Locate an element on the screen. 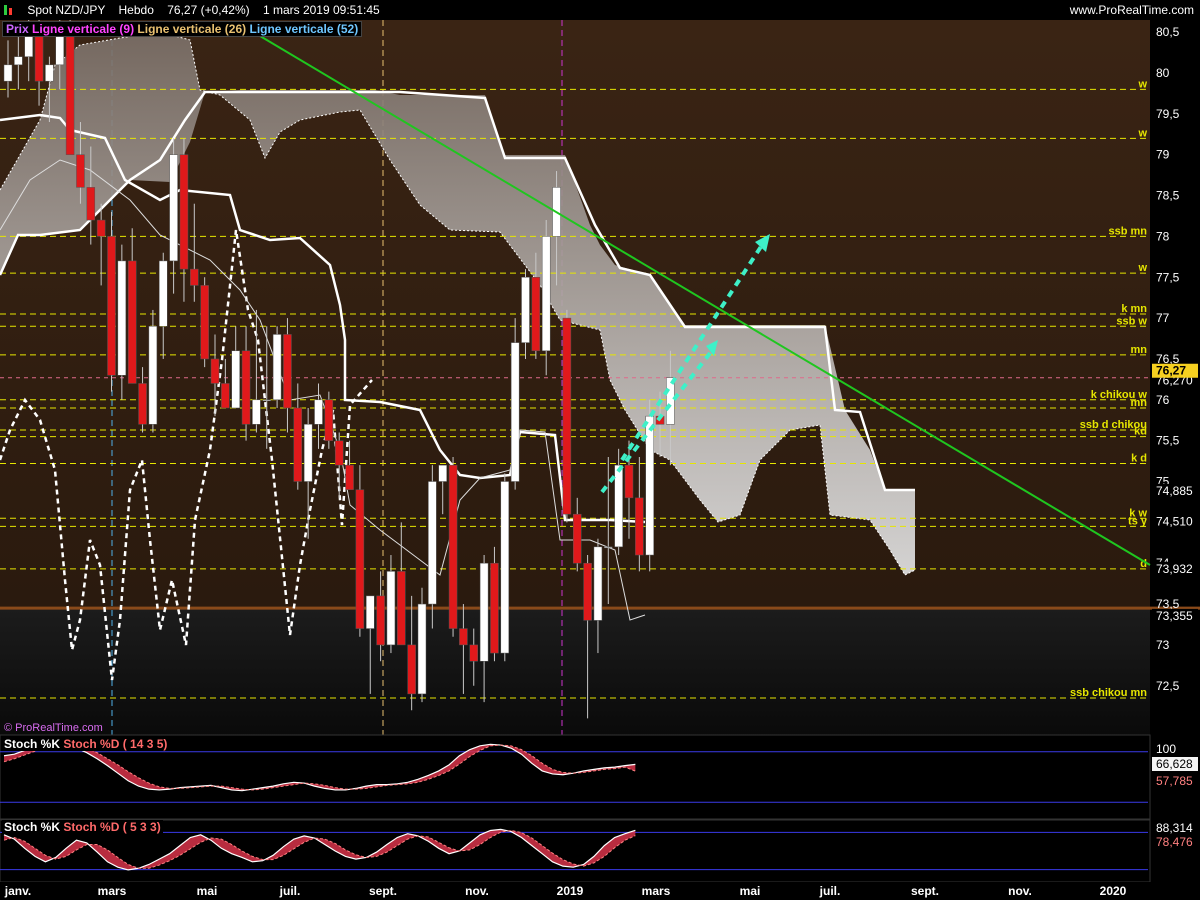 Image resolution: width=1200 pixels, height=900 pixels. x-tick-4: sept. is located at coordinates (383, 891).